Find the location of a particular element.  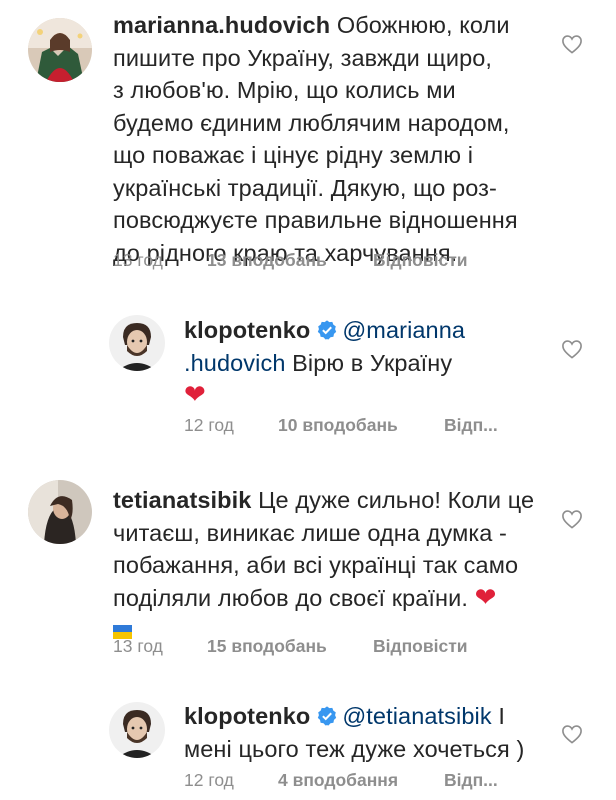

comment-meta: 13 год 13 вподобань Відповісти is located at coordinates (313, 262).